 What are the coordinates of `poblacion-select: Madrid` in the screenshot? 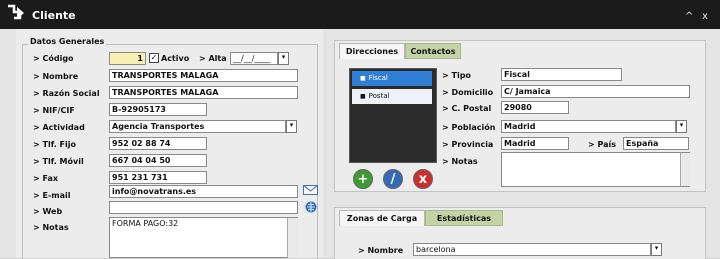 It's located at (588, 126).